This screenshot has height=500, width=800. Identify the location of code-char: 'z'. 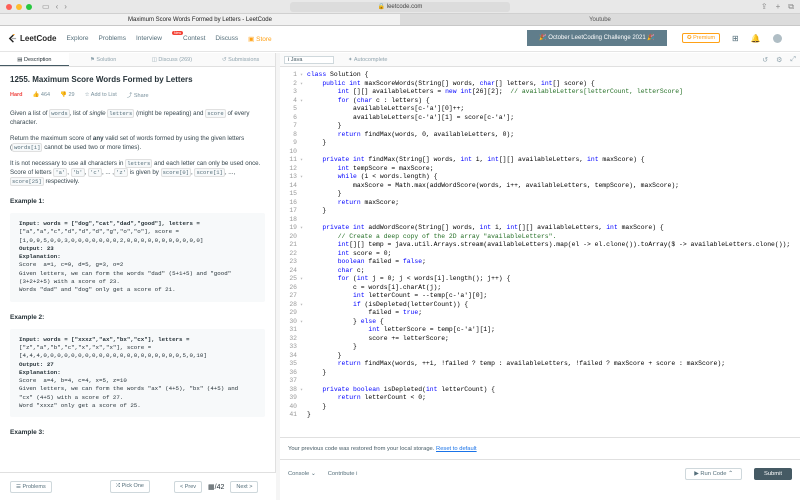
(121, 172).